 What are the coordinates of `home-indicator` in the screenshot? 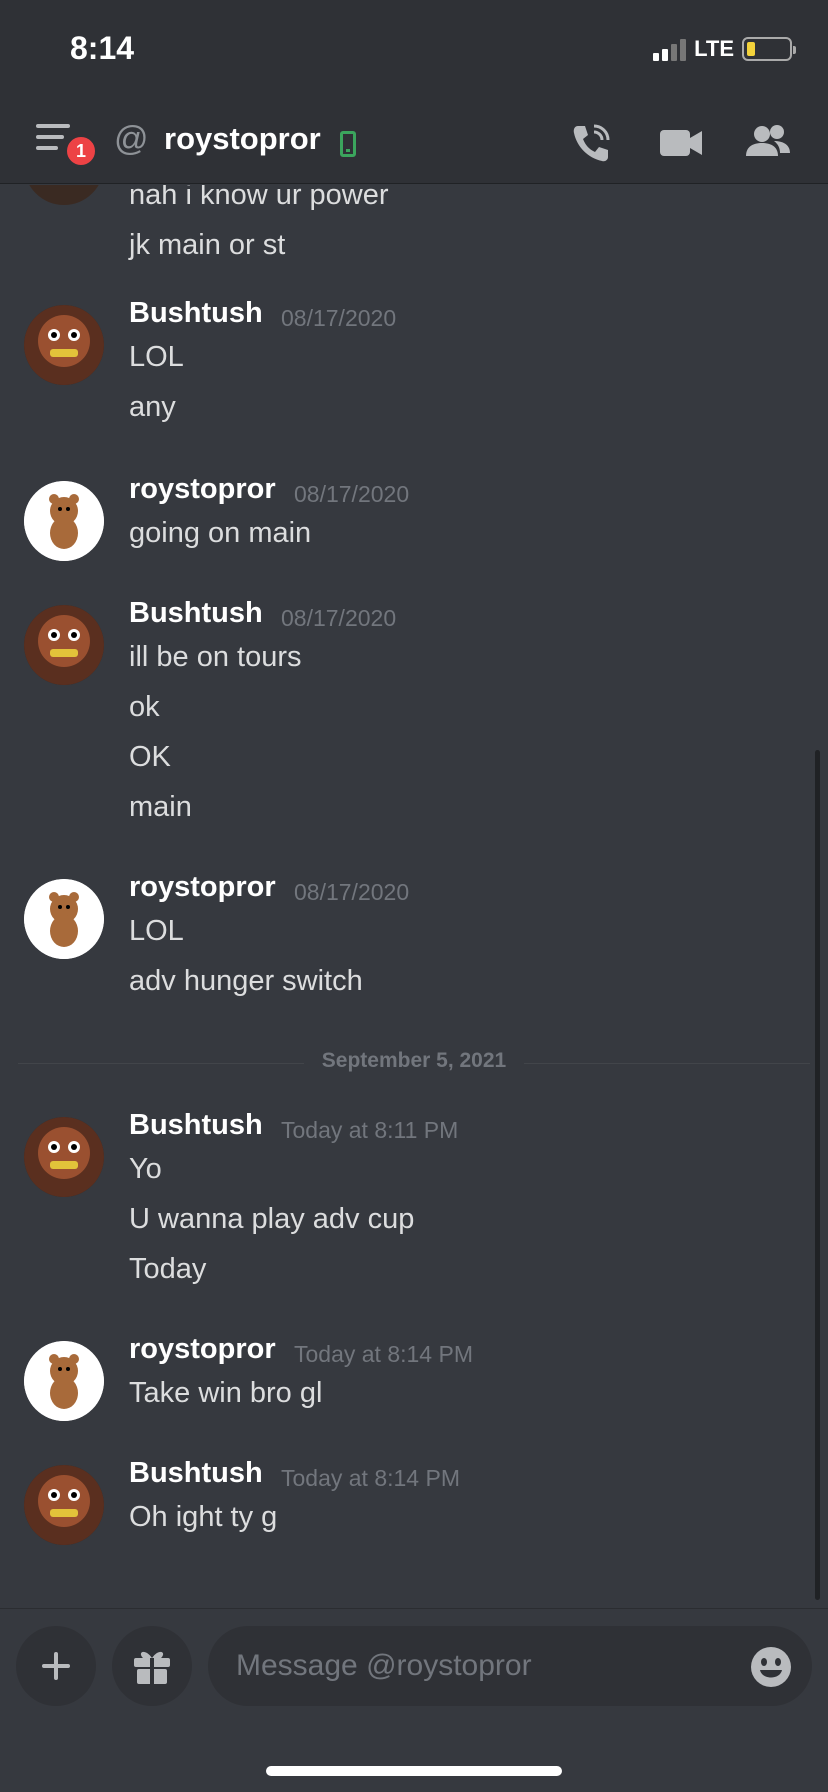 It's located at (414, 1771).